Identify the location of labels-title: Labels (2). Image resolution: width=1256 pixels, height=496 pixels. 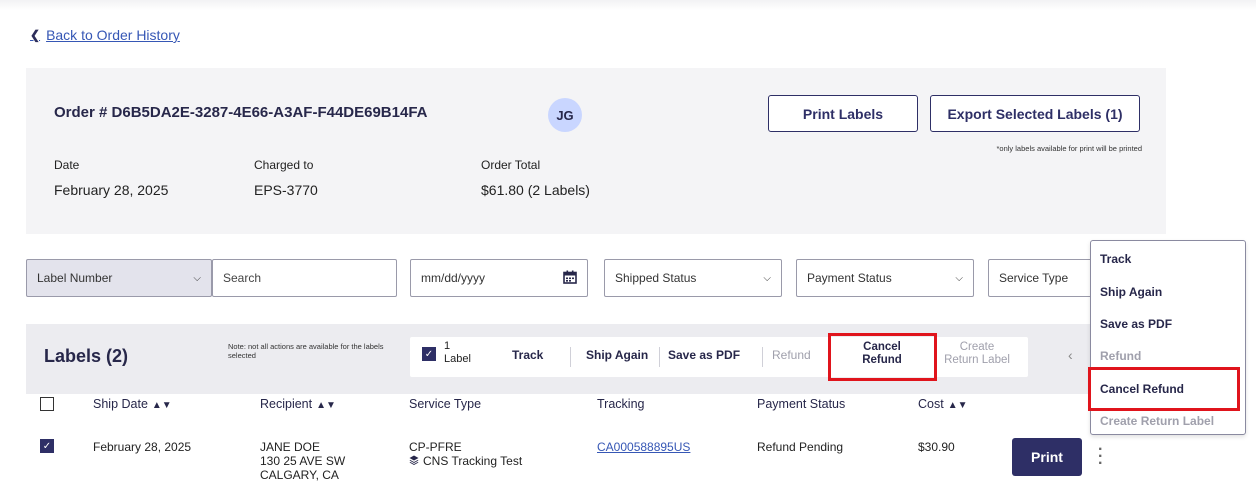
(86, 356).